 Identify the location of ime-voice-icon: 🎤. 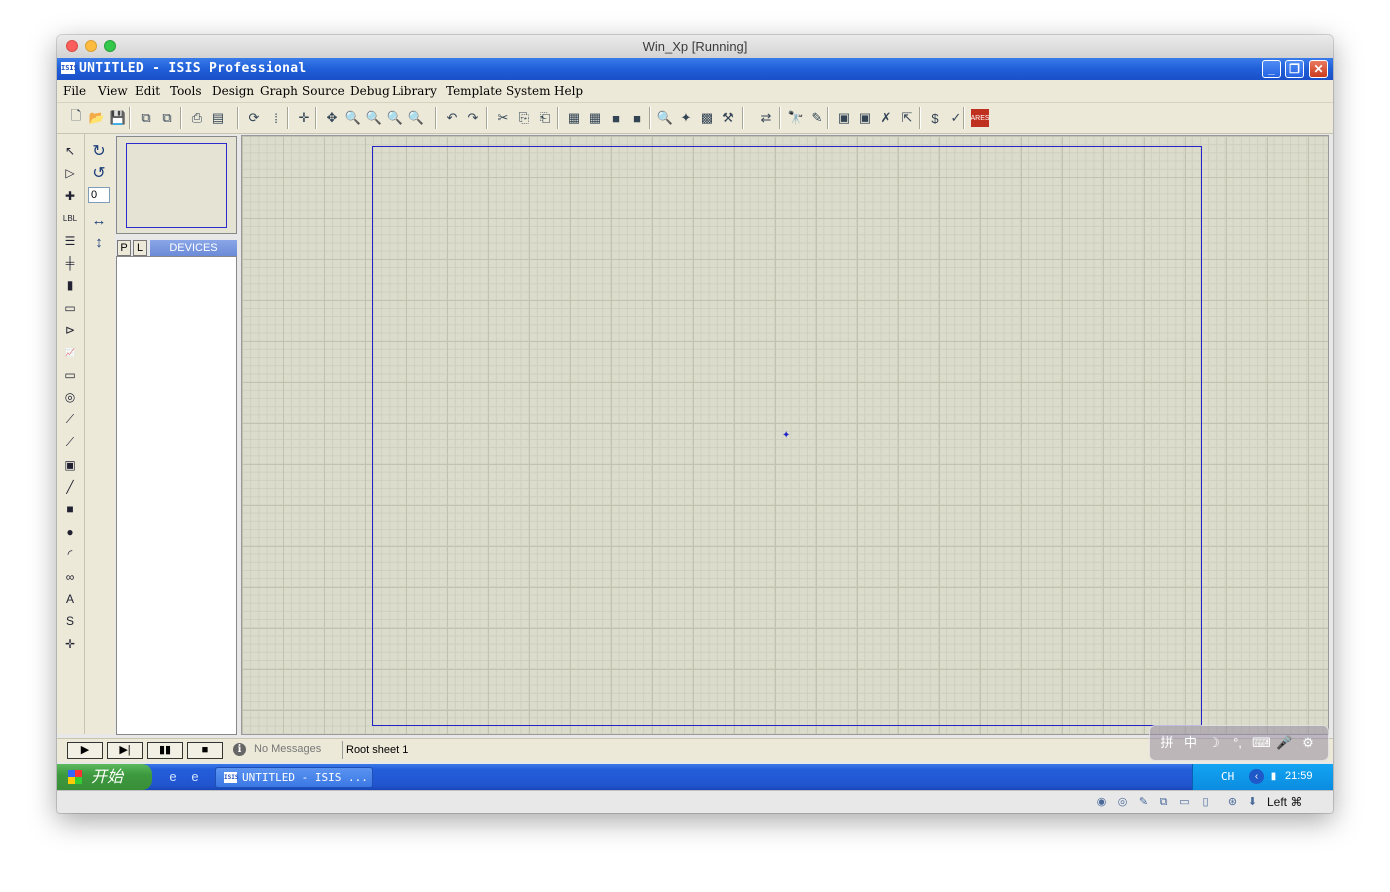
(1285, 743).